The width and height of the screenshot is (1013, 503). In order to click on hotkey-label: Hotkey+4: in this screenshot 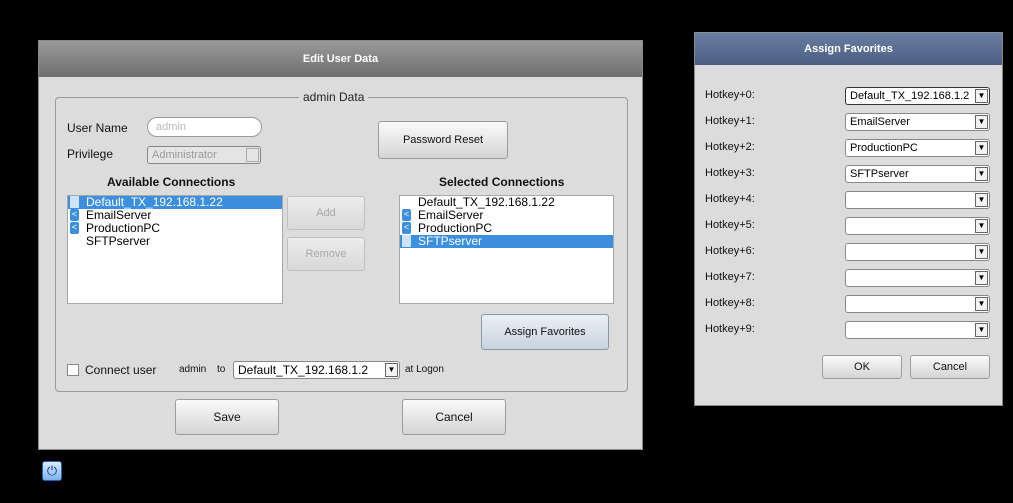, I will do `click(730, 199)`.